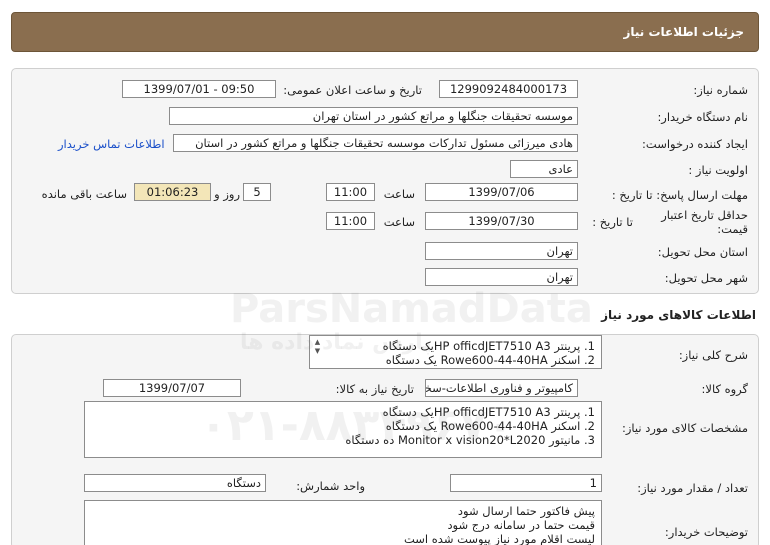 Image resolution: width=770 pixels, height=545 pixels. I want to click on validity-date-field: 1399/07/30, so click(501, 221).